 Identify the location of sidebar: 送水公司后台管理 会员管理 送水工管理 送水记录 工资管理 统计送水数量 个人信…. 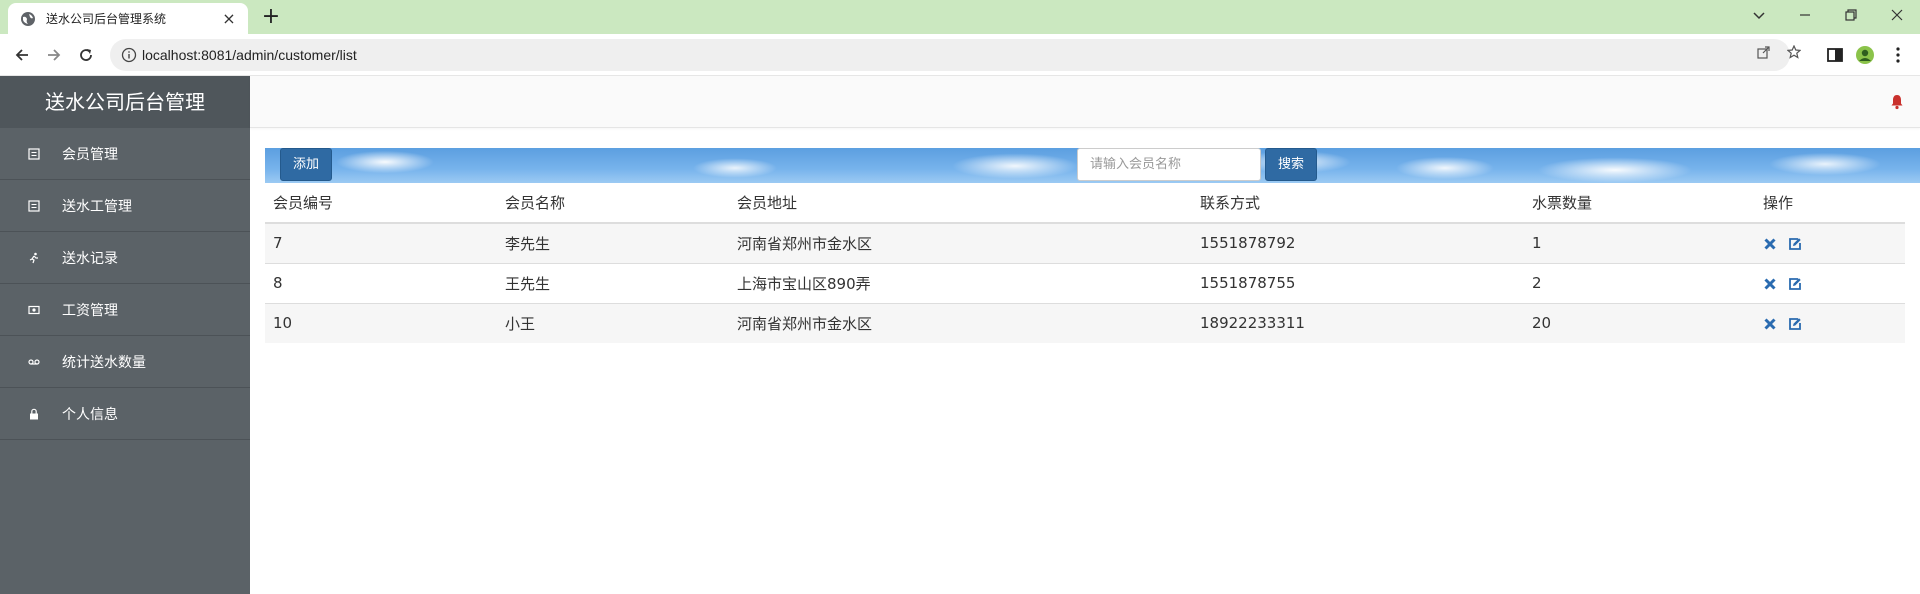
(125, 335).